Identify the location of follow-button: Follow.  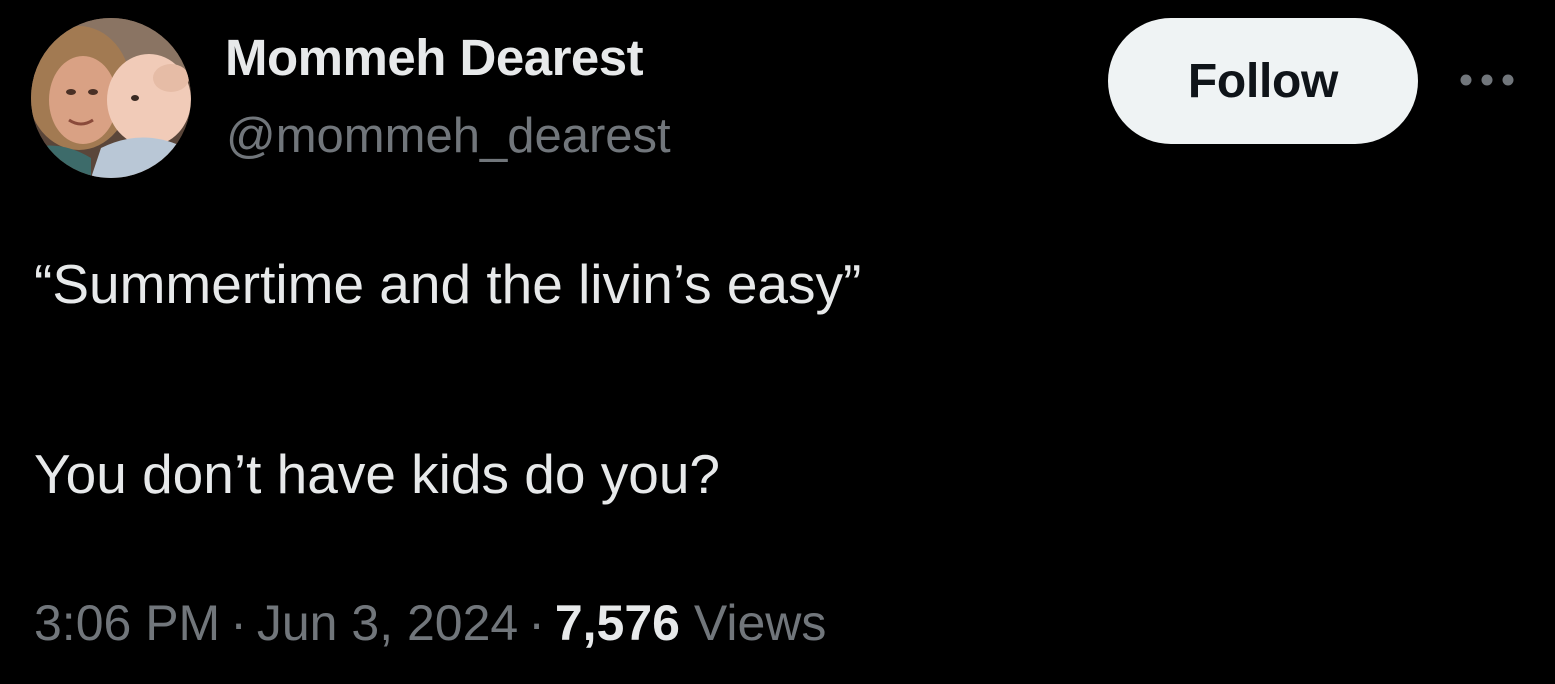
(1263, 81).